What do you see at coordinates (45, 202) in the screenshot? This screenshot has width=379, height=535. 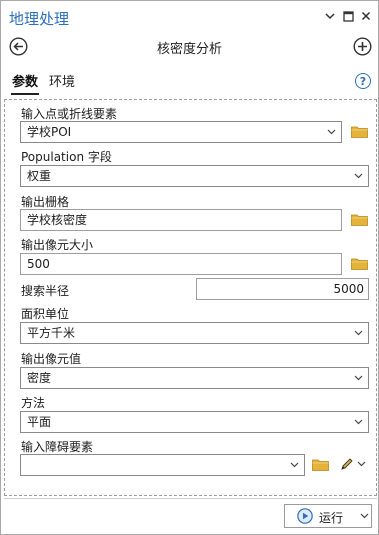 I see `output-raster-label: 输出栅格` at bounding box center [45, 202].